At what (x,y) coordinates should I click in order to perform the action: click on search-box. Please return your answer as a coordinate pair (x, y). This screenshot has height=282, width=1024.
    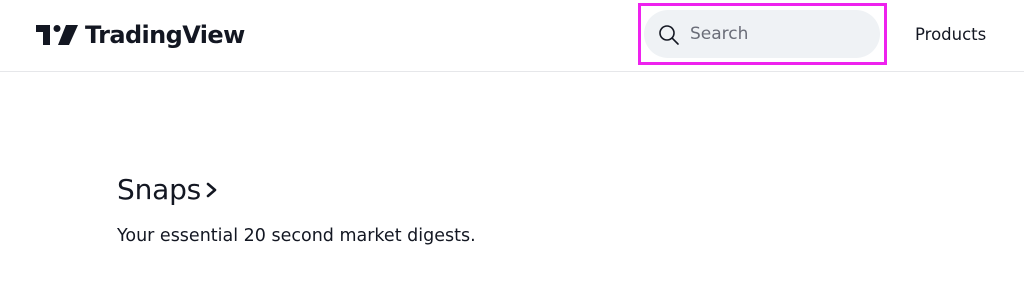
    Looking at the image, I should click on (762, 34).